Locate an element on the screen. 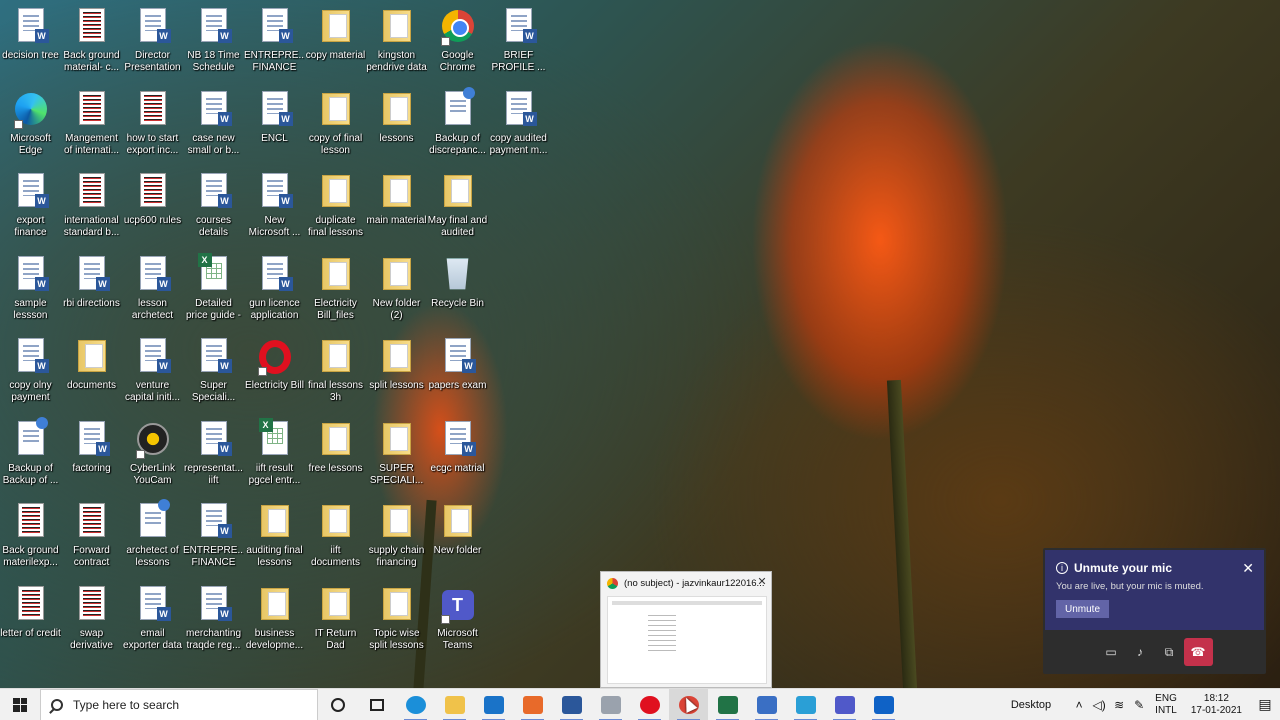  desktop-icon: Wrbi directions is located at coordinates (91, 293).